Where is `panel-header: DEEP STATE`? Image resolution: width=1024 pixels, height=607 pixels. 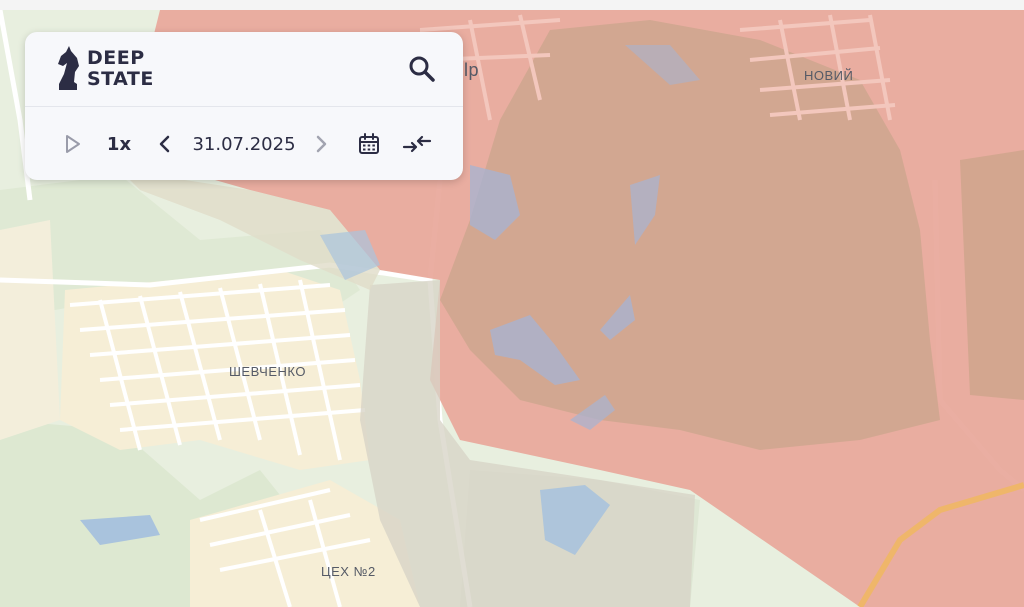 panel-header: DEEP STATE is located at coordinates (244, 69).